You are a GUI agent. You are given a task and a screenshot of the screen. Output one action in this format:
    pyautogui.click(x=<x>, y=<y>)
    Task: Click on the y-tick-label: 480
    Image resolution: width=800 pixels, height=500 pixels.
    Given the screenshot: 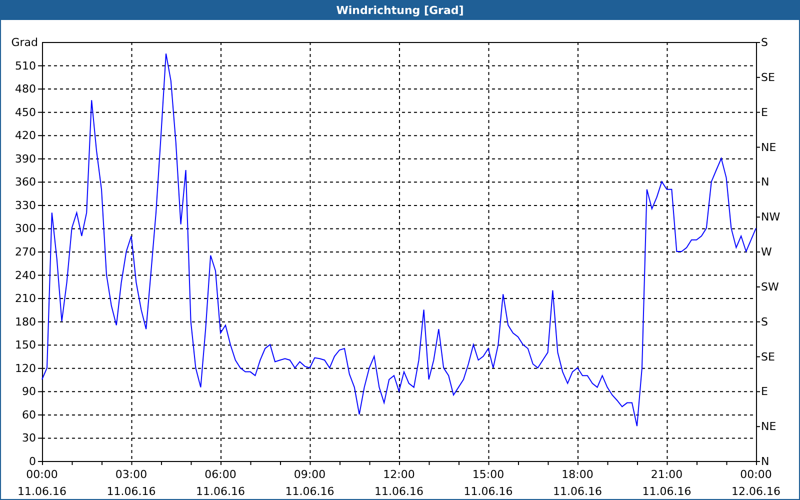 What is the action you would take?
    pyautogui.click(x=25, y=89)
    